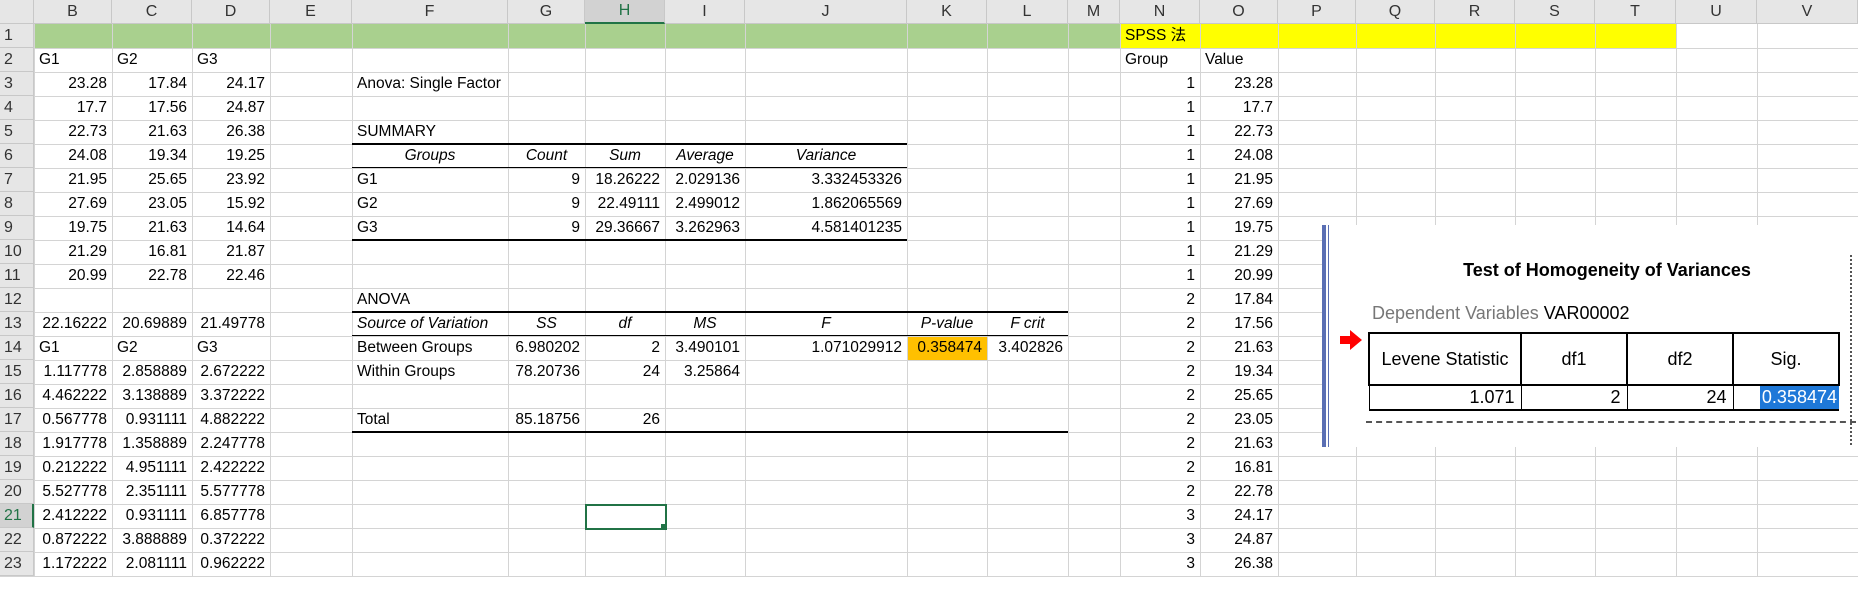  What do you see at coordinates (705, 372) in the screenshot?
I see `cell-i15: 3.25864` at bounding box center [705, 372].